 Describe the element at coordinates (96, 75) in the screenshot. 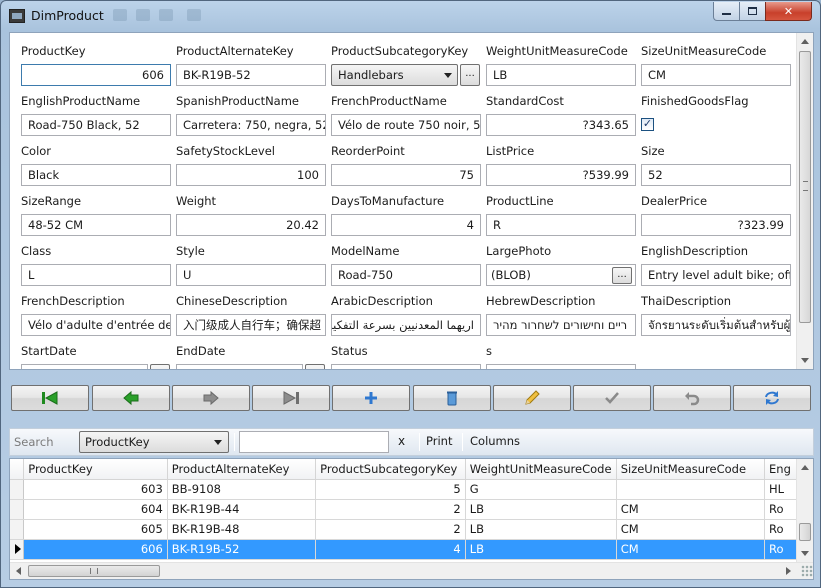

I see `product-key-input: 606` at that location.